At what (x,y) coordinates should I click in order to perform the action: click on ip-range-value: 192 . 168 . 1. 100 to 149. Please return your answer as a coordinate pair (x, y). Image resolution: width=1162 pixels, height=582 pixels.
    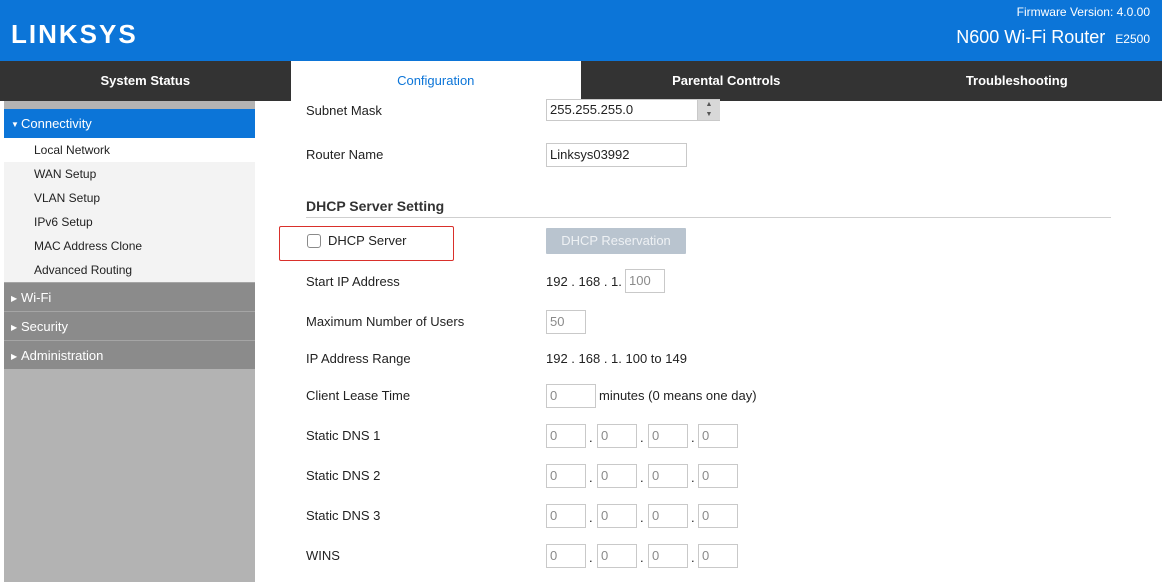
    Looking at the image, I should click on (616, 358).